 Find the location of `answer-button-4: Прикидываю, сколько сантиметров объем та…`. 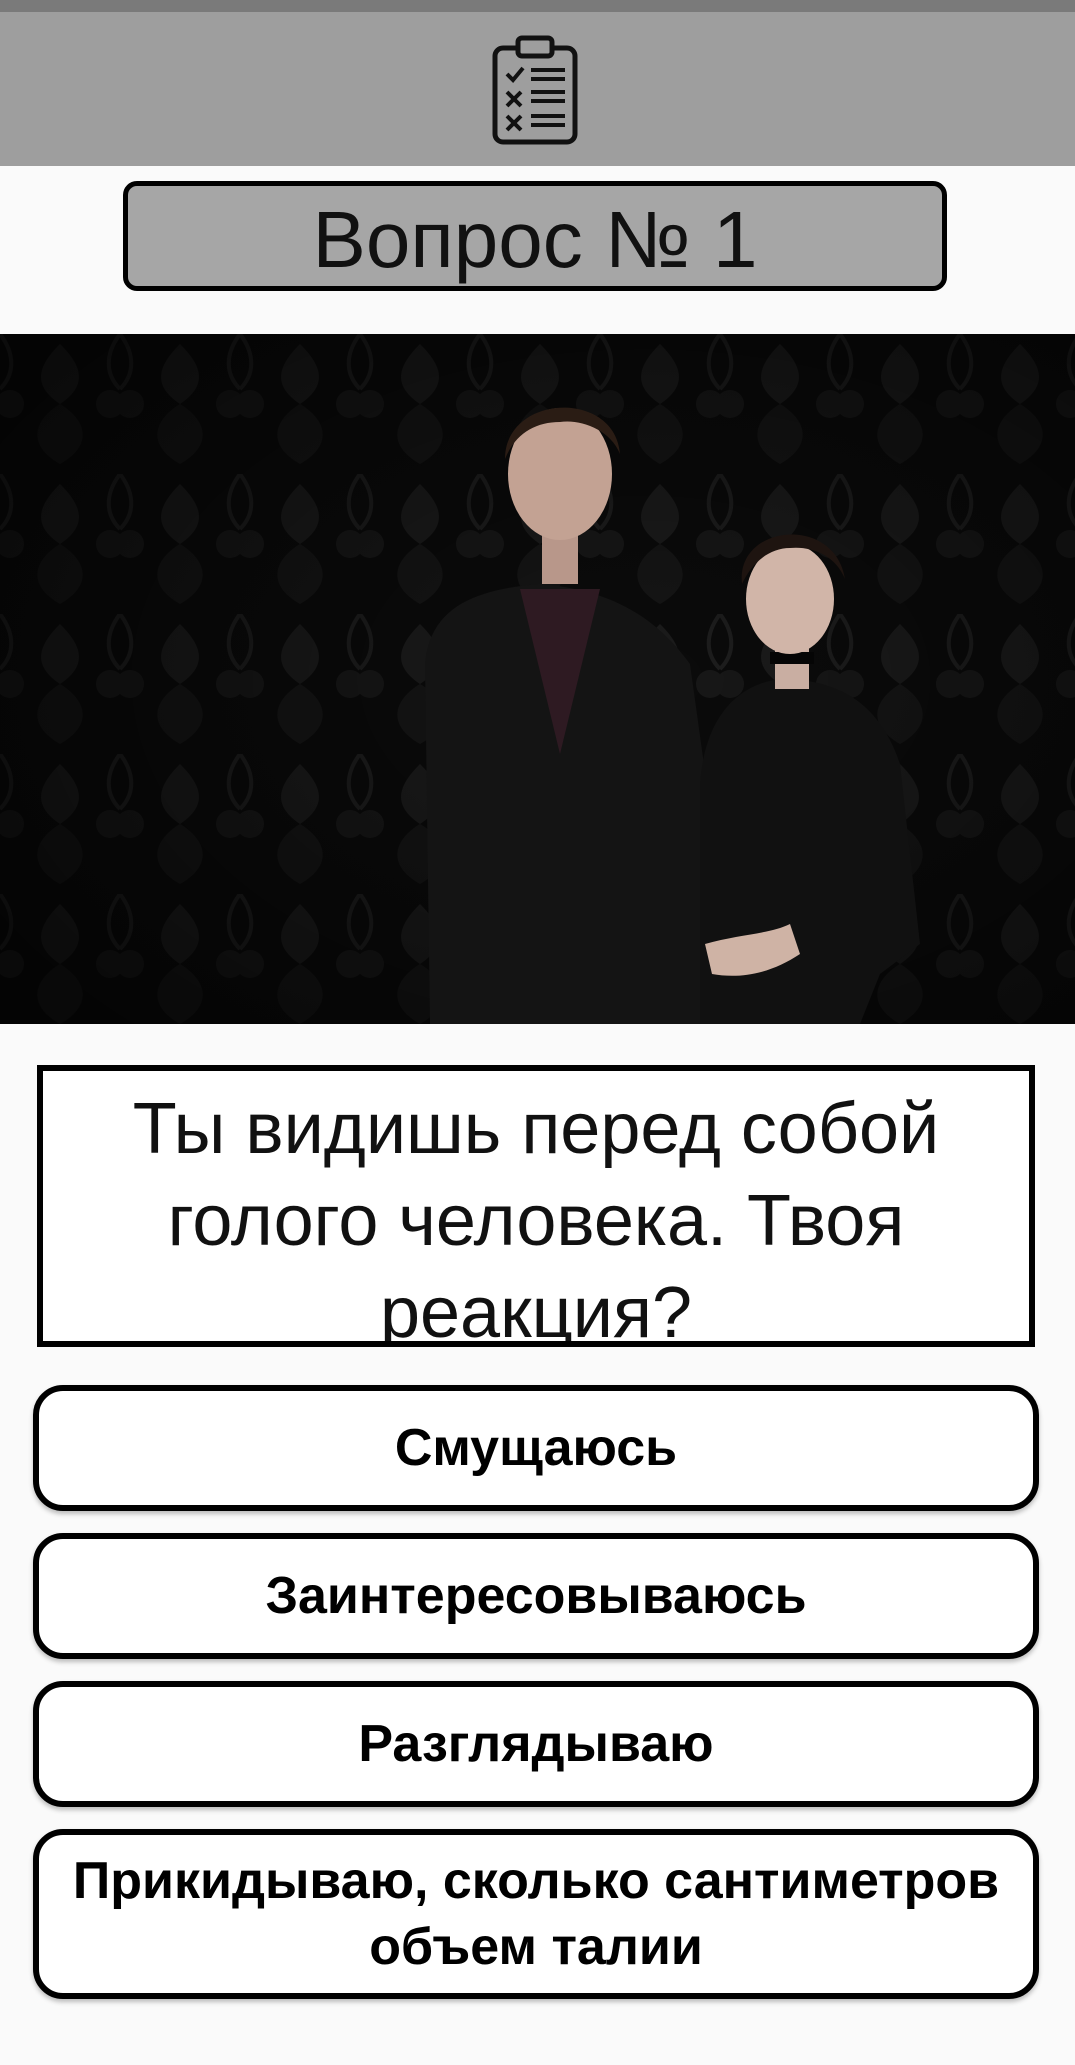

answer-button-4: Прикидываю, сколько сантиметров объем та… is located at coordinates (536, 1914).